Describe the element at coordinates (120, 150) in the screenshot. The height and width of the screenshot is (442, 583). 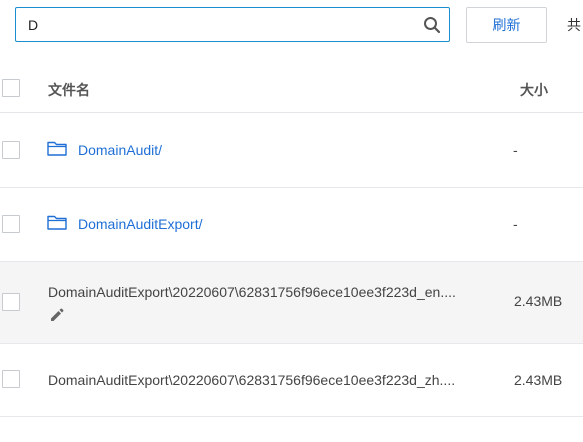
I see `folder-link: DomainAudit/` at that location.